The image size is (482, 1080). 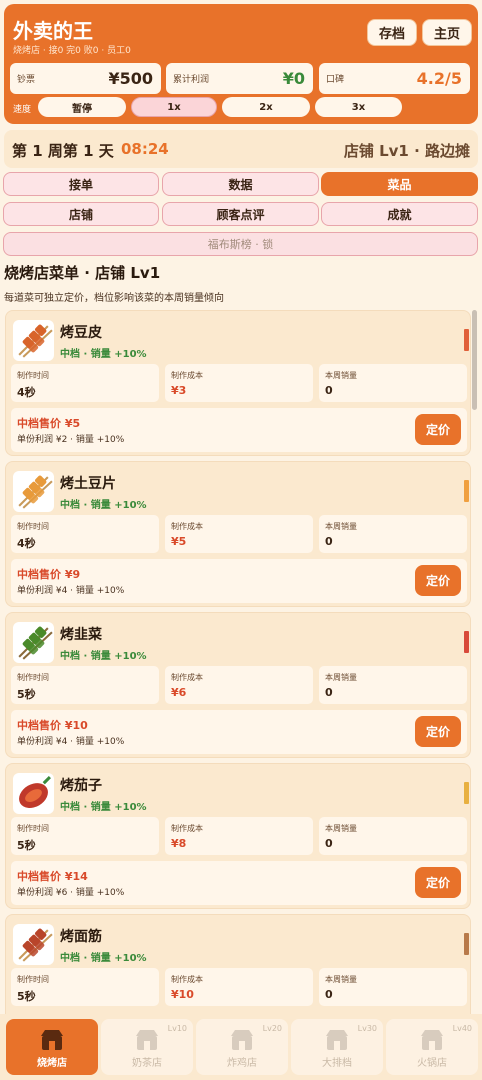 I want to click on cost-cell: 制作成本 ¥10, so click(x=239, y=987).